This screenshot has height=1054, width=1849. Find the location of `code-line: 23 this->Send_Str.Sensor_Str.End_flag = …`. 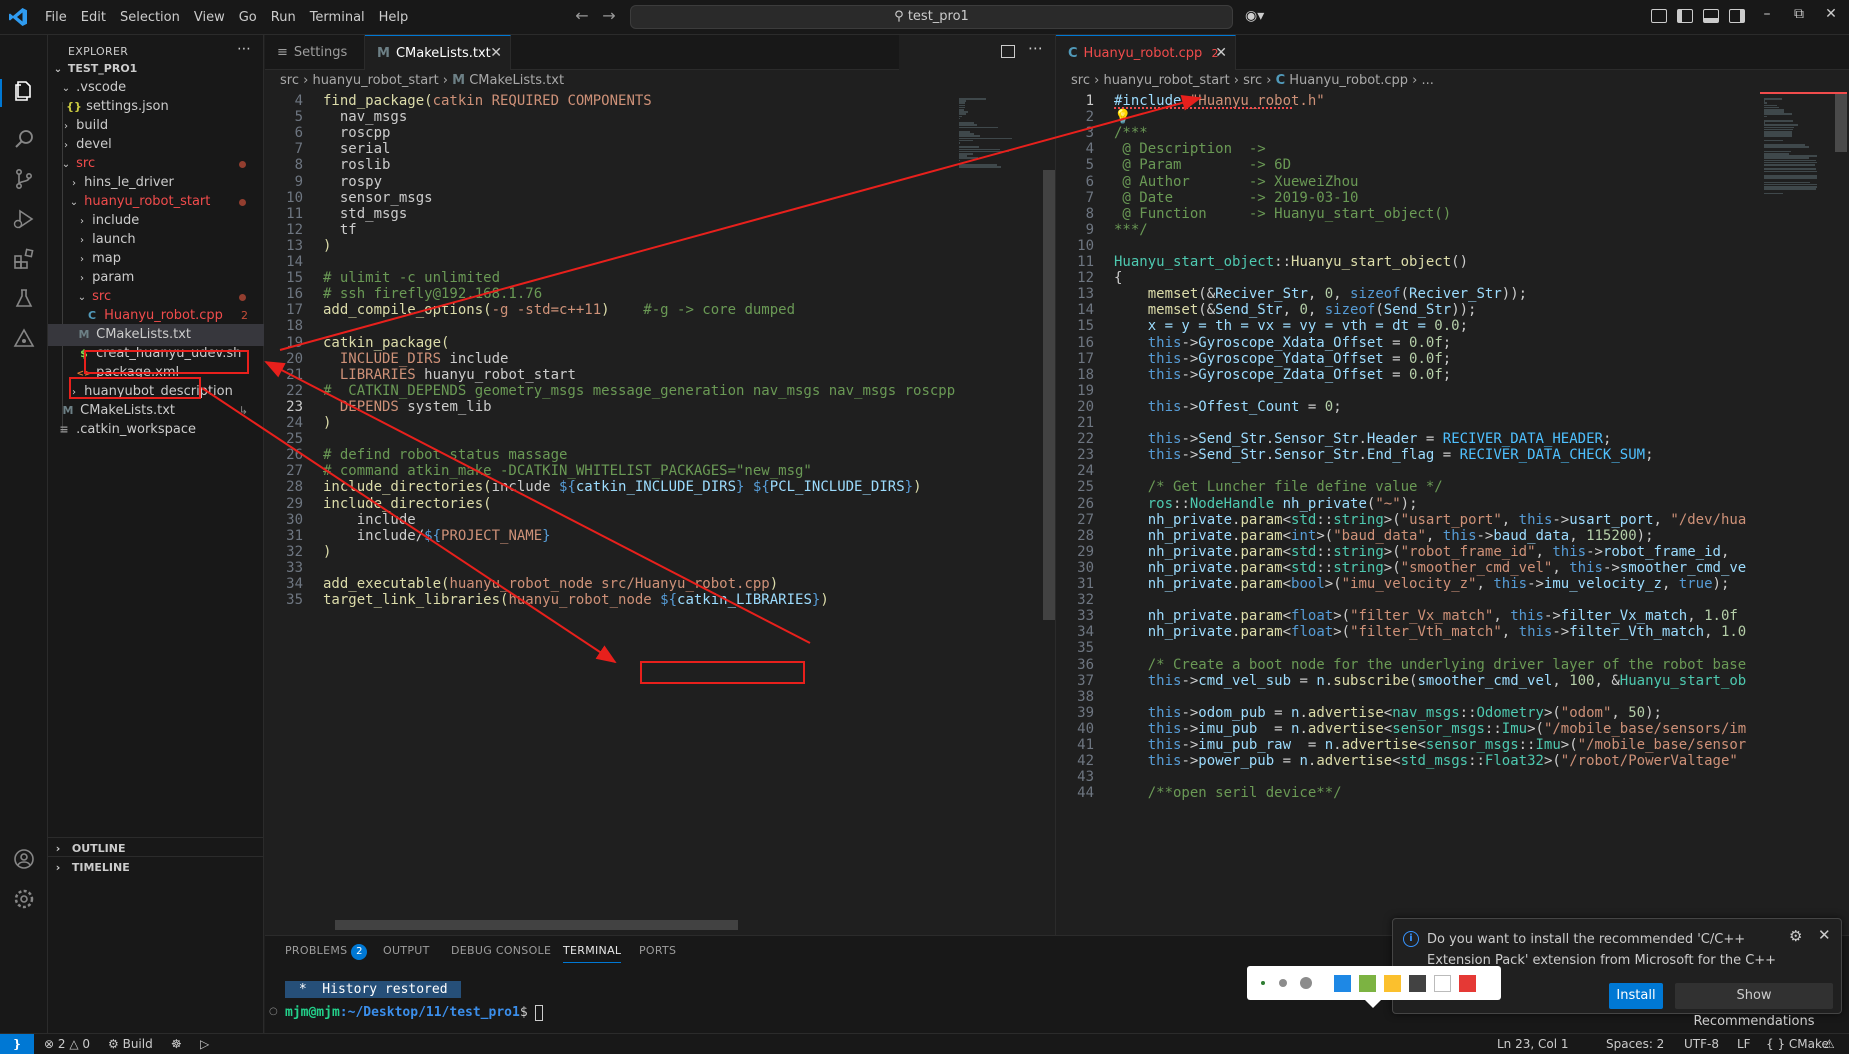

code-line: 23 this->Send_Str.Sensor_Str.End_flag = … is located at coordinates (1354, 455).